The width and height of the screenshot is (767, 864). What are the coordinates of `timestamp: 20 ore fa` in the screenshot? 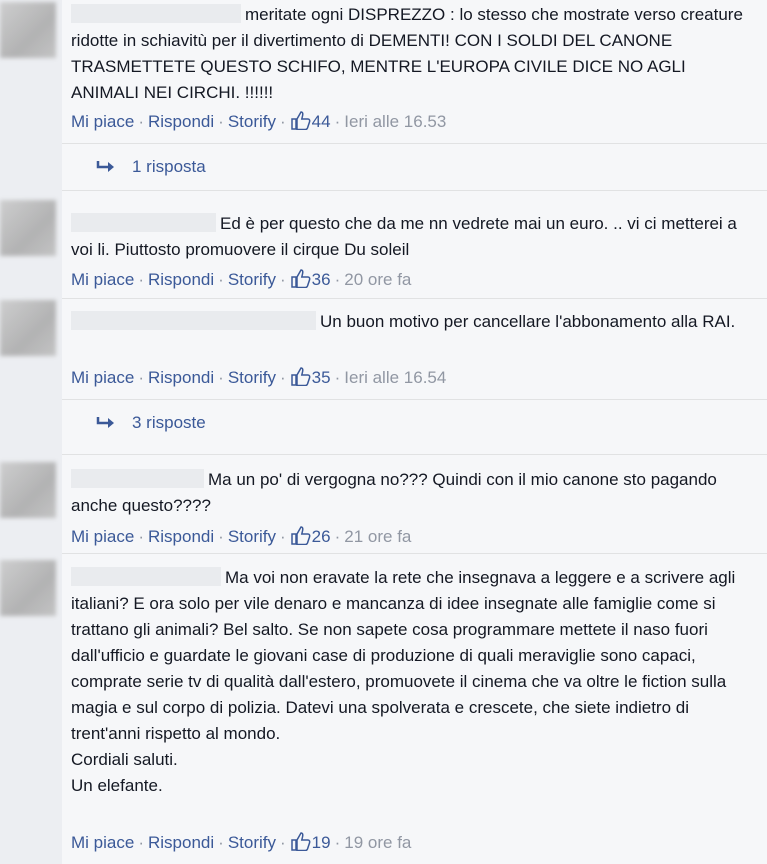 It's located at (377, 279).